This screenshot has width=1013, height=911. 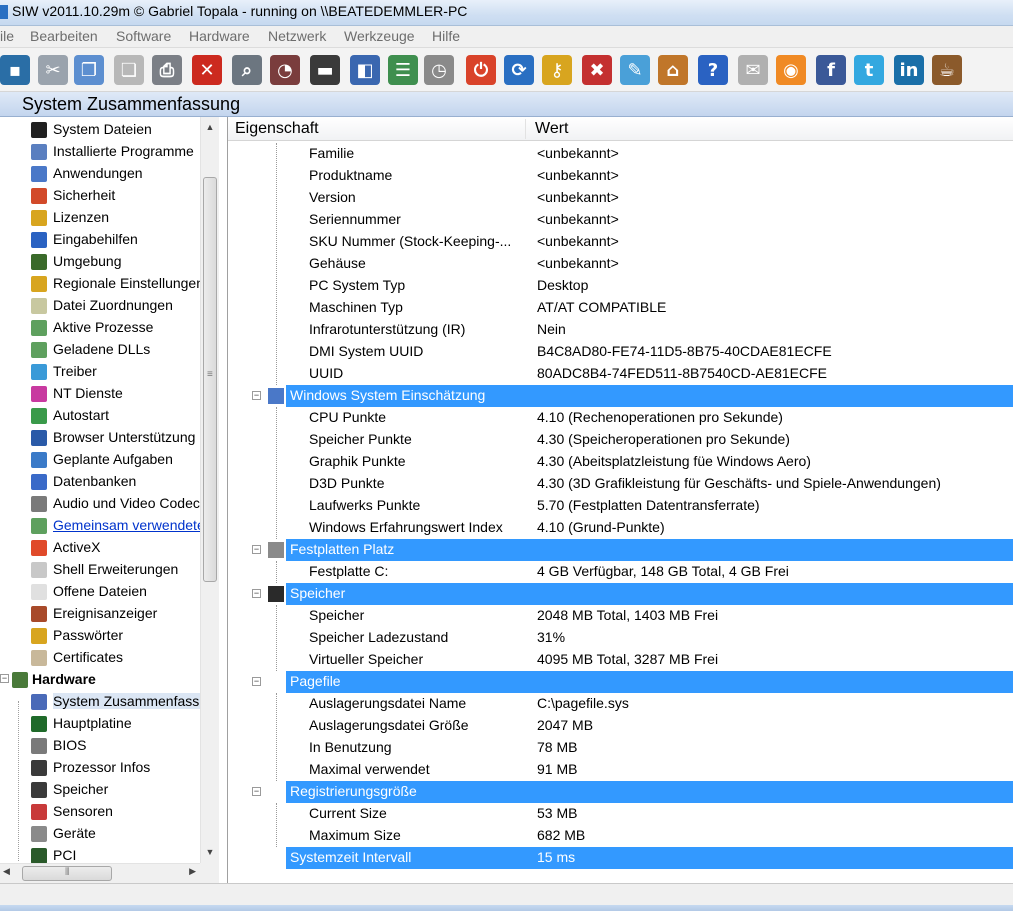 I want to click on scroll-down-arrow-icon: ▼, so click(x=210, y=852).